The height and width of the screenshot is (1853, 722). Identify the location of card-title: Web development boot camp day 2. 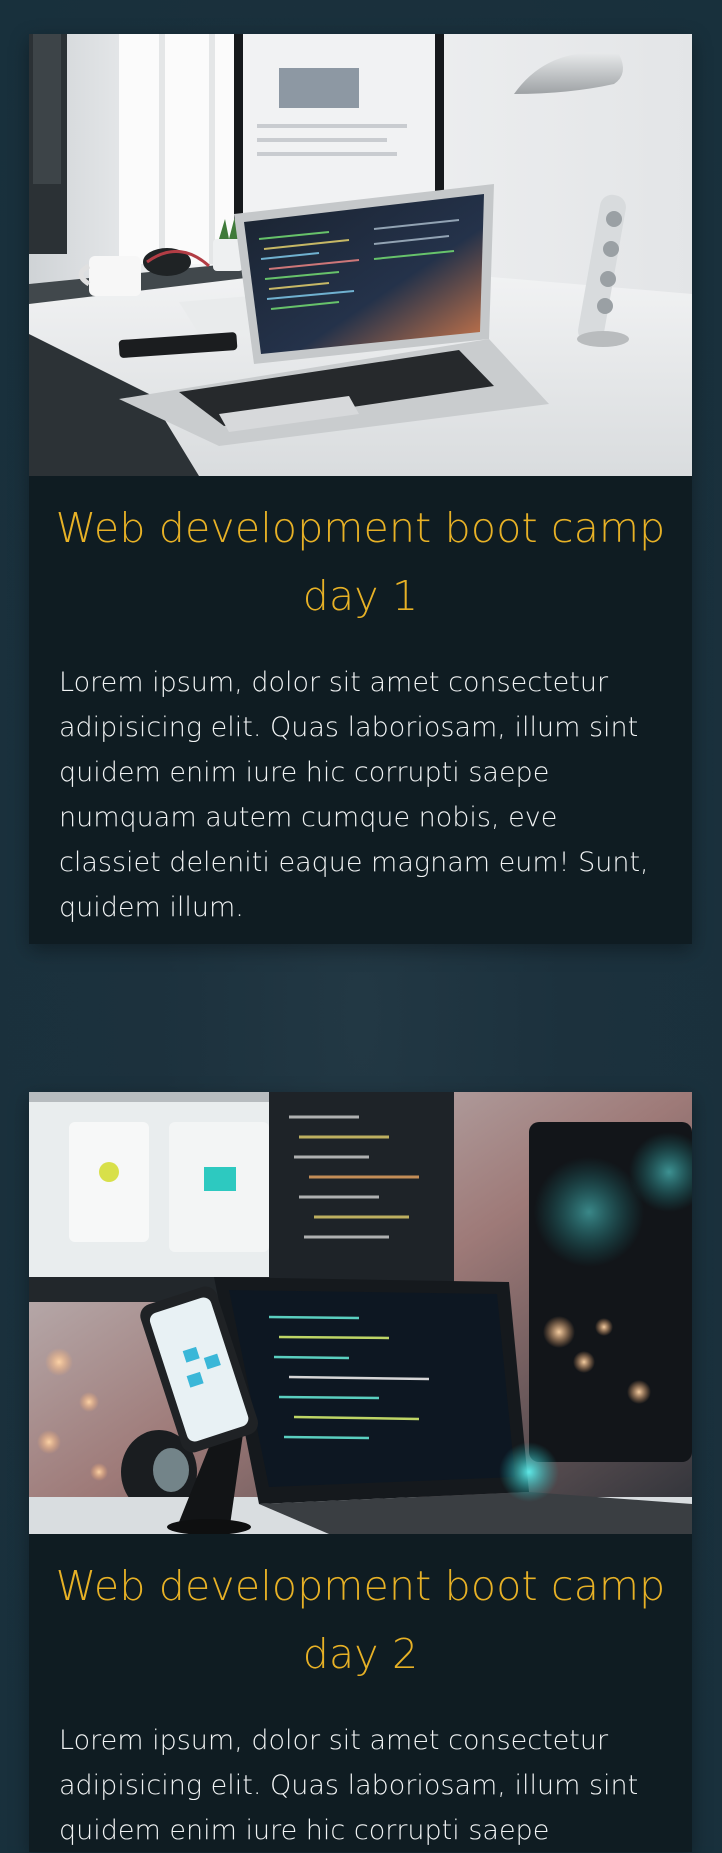
(360, 1620).